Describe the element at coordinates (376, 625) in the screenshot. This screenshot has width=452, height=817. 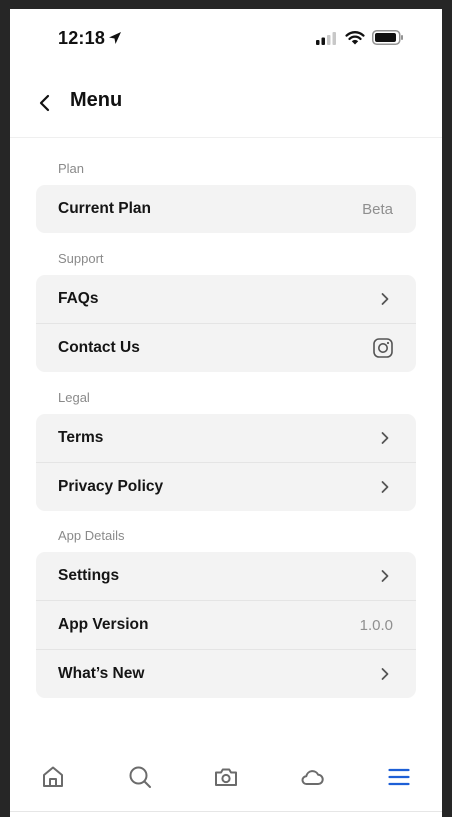
I see `app-version-value: 1.0.0` at that location.